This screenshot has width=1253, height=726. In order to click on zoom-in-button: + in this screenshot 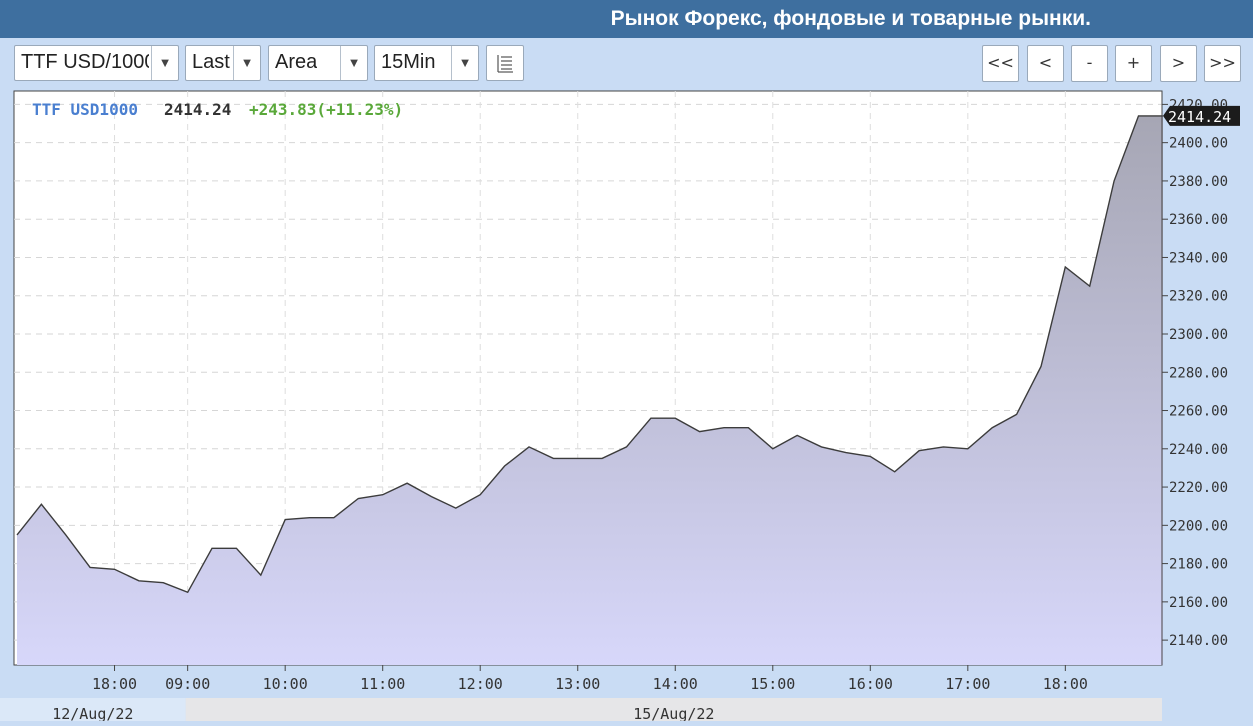, I will do `click(1133, 63)`.